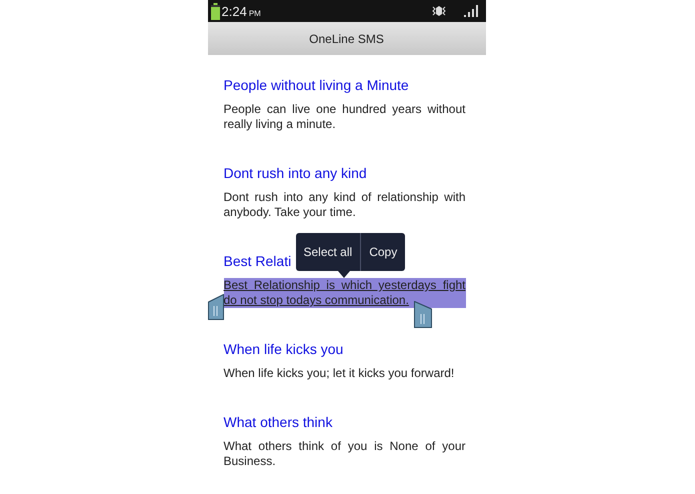  I want to click on message-title: When life kicks you, so click(284, 349).